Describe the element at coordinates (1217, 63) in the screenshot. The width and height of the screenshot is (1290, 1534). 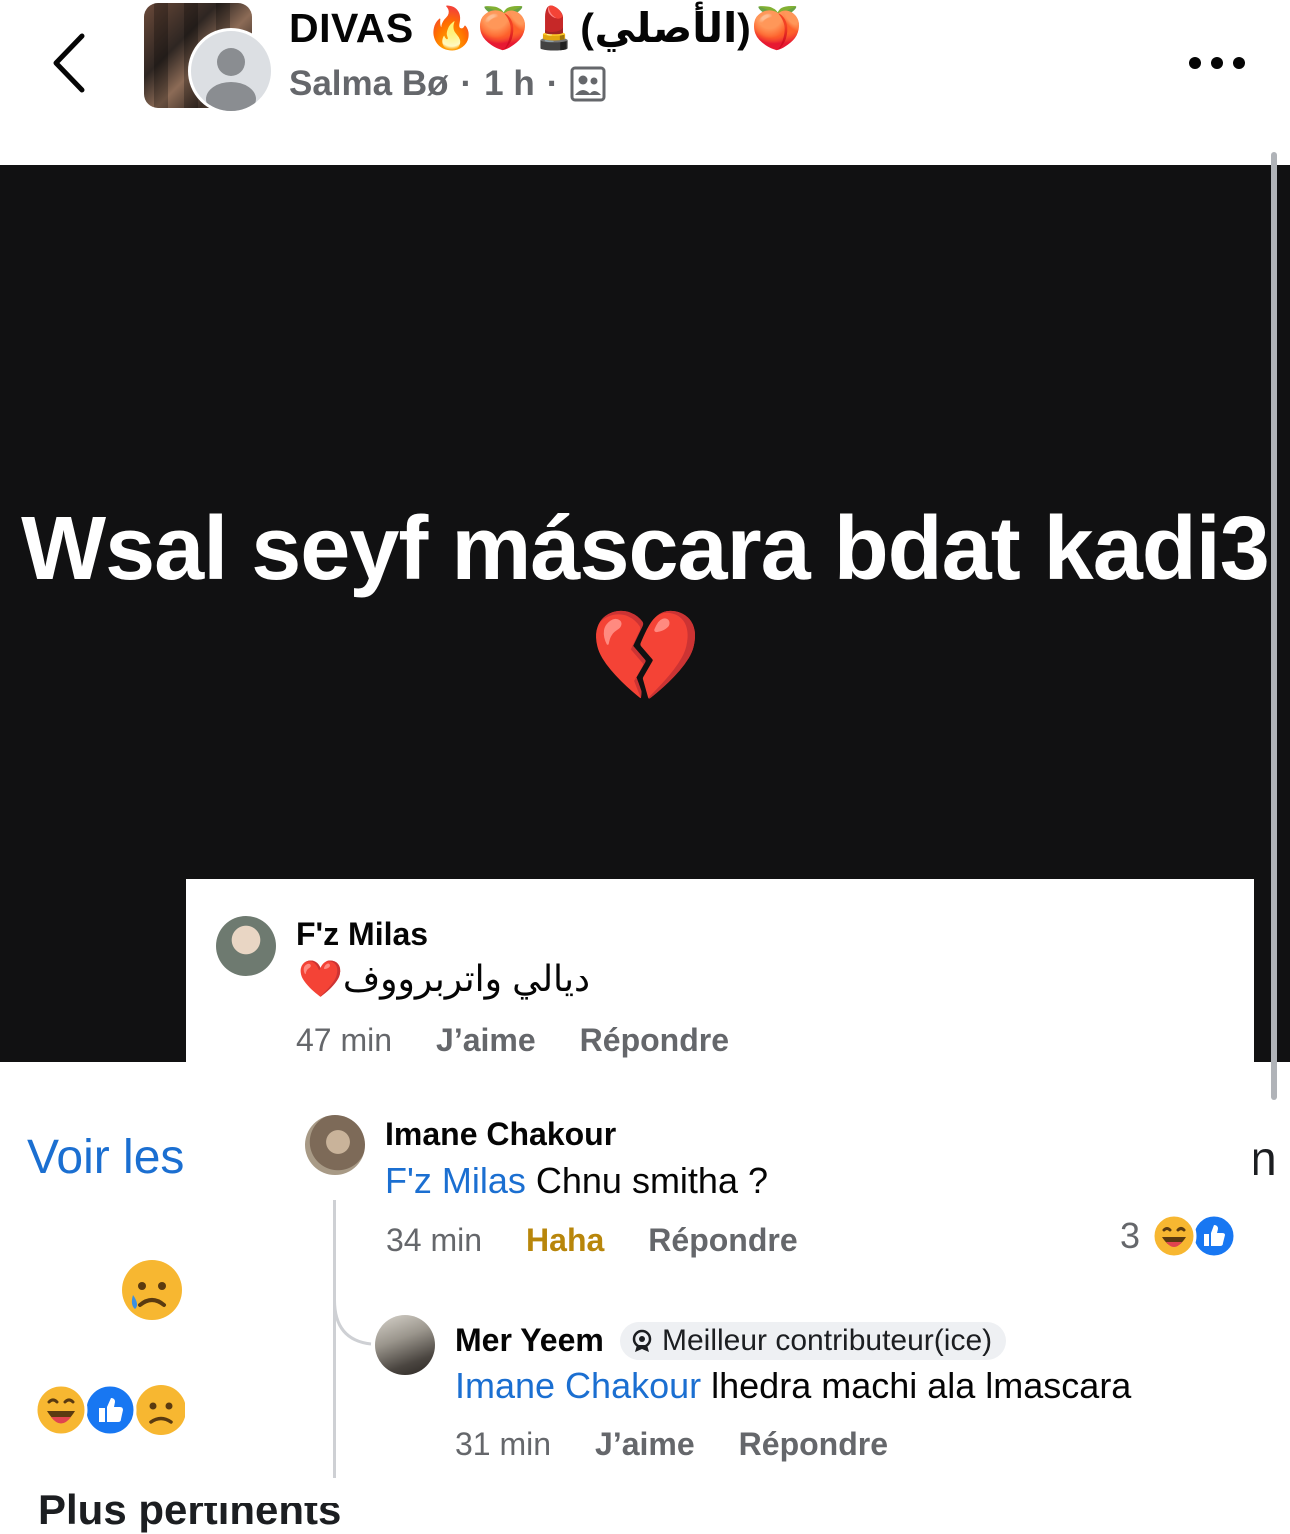
I see `more-options-icon` at that location.